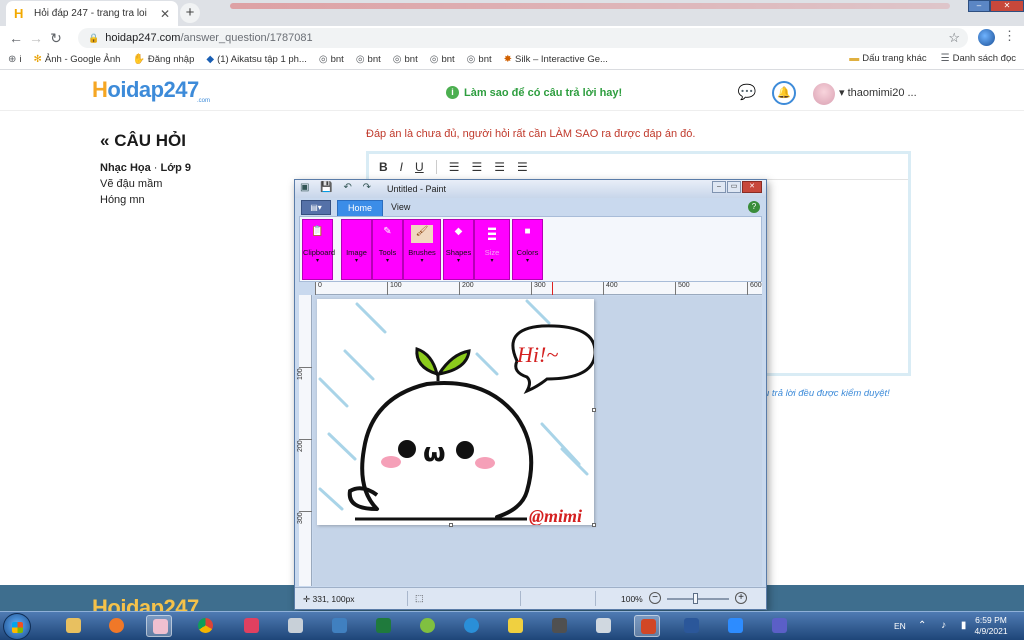 The width and height of the screenshot is (1024, 640). What do you see at coordinates (499, 167) in the screenshot?
I see `align-right-icon: ☰` at bounding box center [499, 167].